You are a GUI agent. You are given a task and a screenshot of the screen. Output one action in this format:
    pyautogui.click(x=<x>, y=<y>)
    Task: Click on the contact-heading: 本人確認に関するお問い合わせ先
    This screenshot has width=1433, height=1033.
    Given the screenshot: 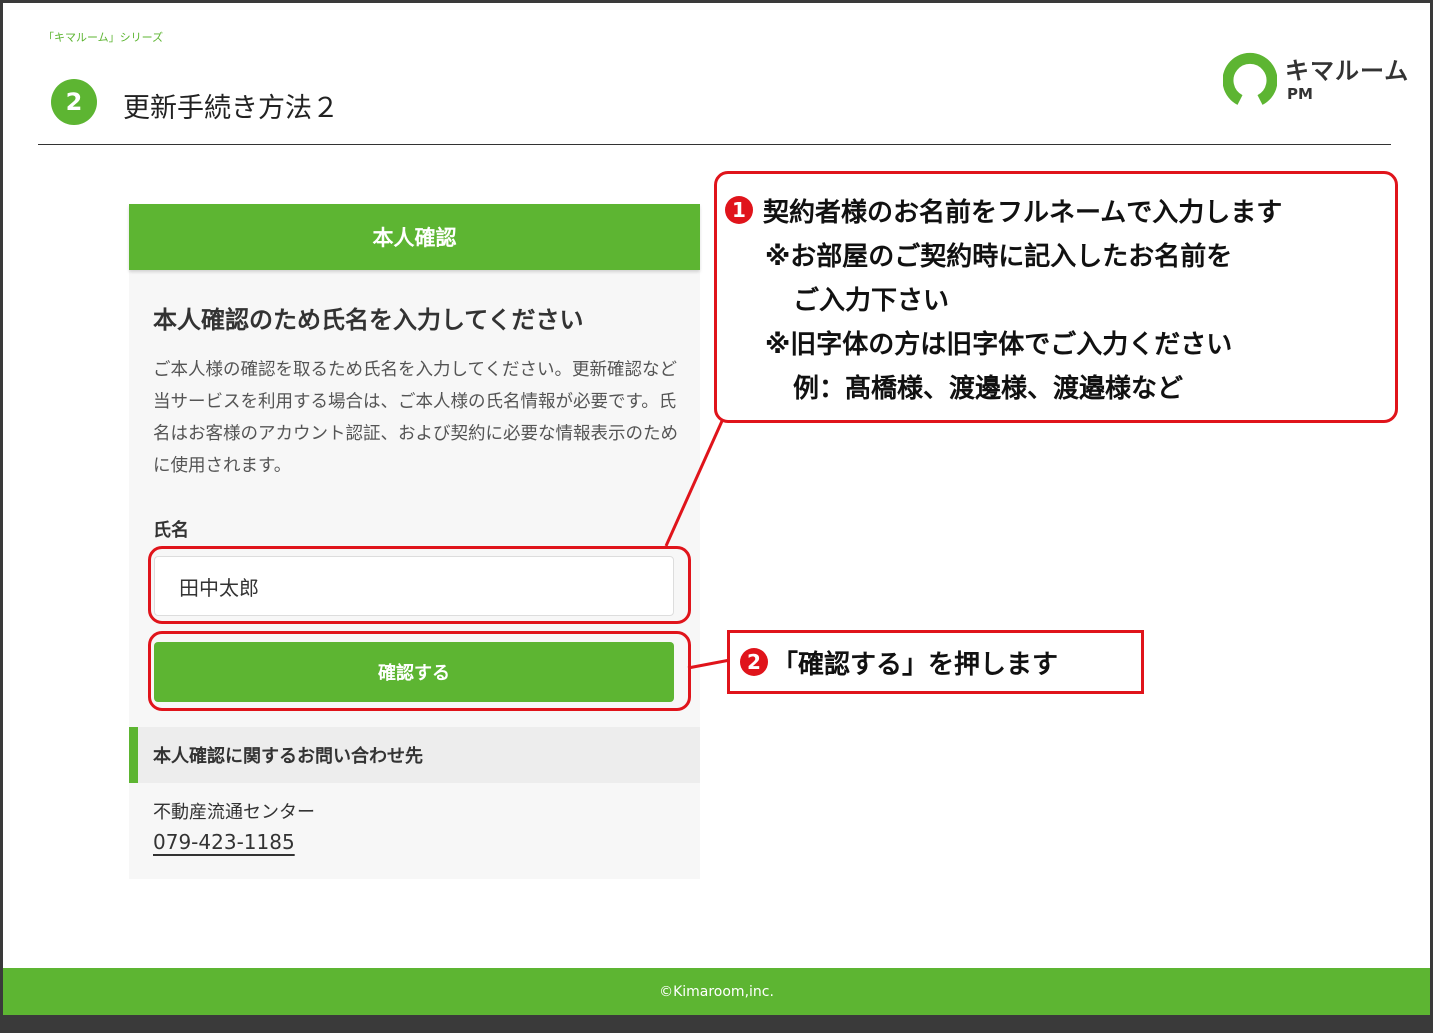 What is the action you would take?
    pyautogui.click(x=414, y=755)
    